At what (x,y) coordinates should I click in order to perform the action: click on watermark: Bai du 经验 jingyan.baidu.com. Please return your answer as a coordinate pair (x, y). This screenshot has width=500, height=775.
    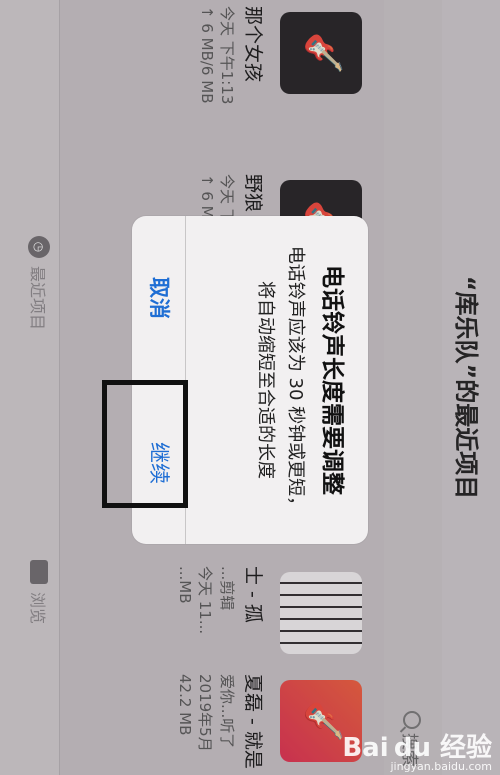
    Looking at the image, I should click on (417, 750).